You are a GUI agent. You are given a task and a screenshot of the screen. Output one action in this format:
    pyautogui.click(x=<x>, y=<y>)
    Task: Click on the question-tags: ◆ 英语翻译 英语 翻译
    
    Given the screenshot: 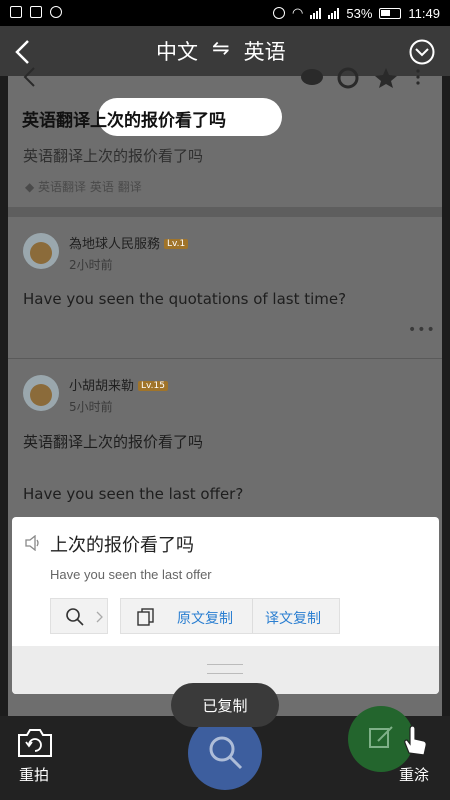 What is the action you would take?
    pyautogui.click(x=83, y=186)
    